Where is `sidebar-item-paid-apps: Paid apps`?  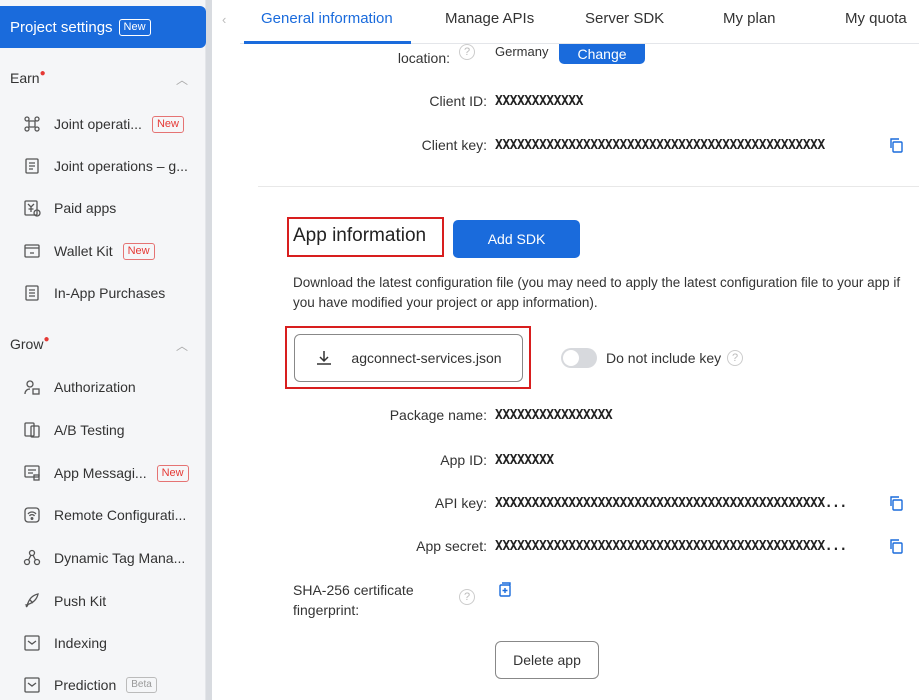 sidebar-item-paid-apps: Paid apps is located at coordinates (69, 208).